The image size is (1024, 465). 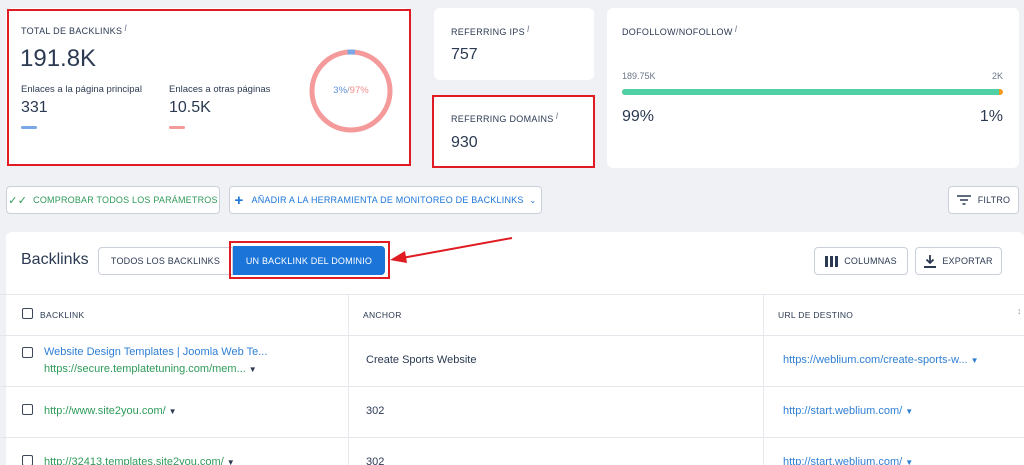 I want to click on columns-label: COLUMNAS, so click(x=870, y=261).